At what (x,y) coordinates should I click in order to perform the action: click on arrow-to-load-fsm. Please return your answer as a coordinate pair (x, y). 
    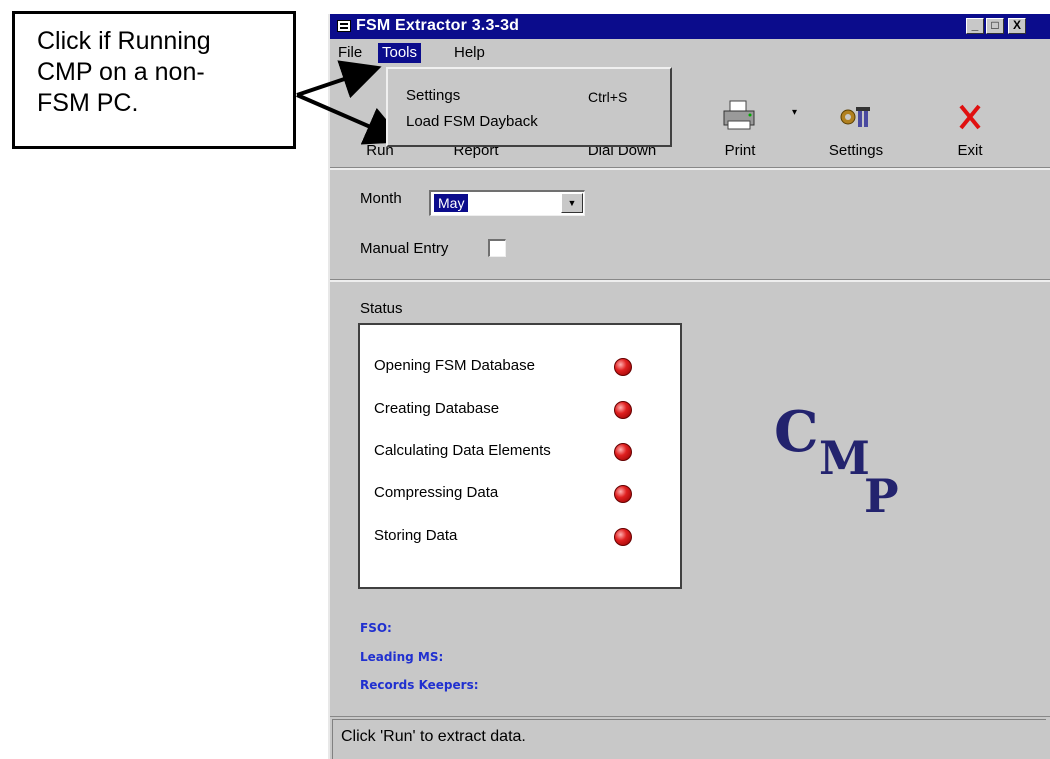
    Looking at the image, I should click on (351, 119).